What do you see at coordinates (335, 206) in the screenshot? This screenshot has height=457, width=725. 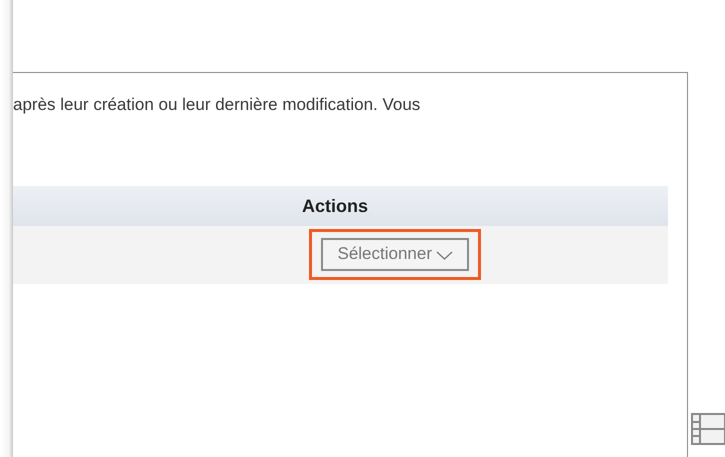 I see `column-header: Actions` at bounding box center [335, 206].